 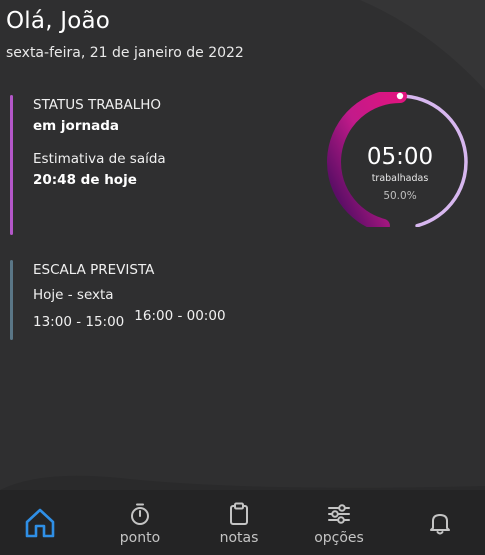 I want to click on home-icon, so click(x=40, y=522).